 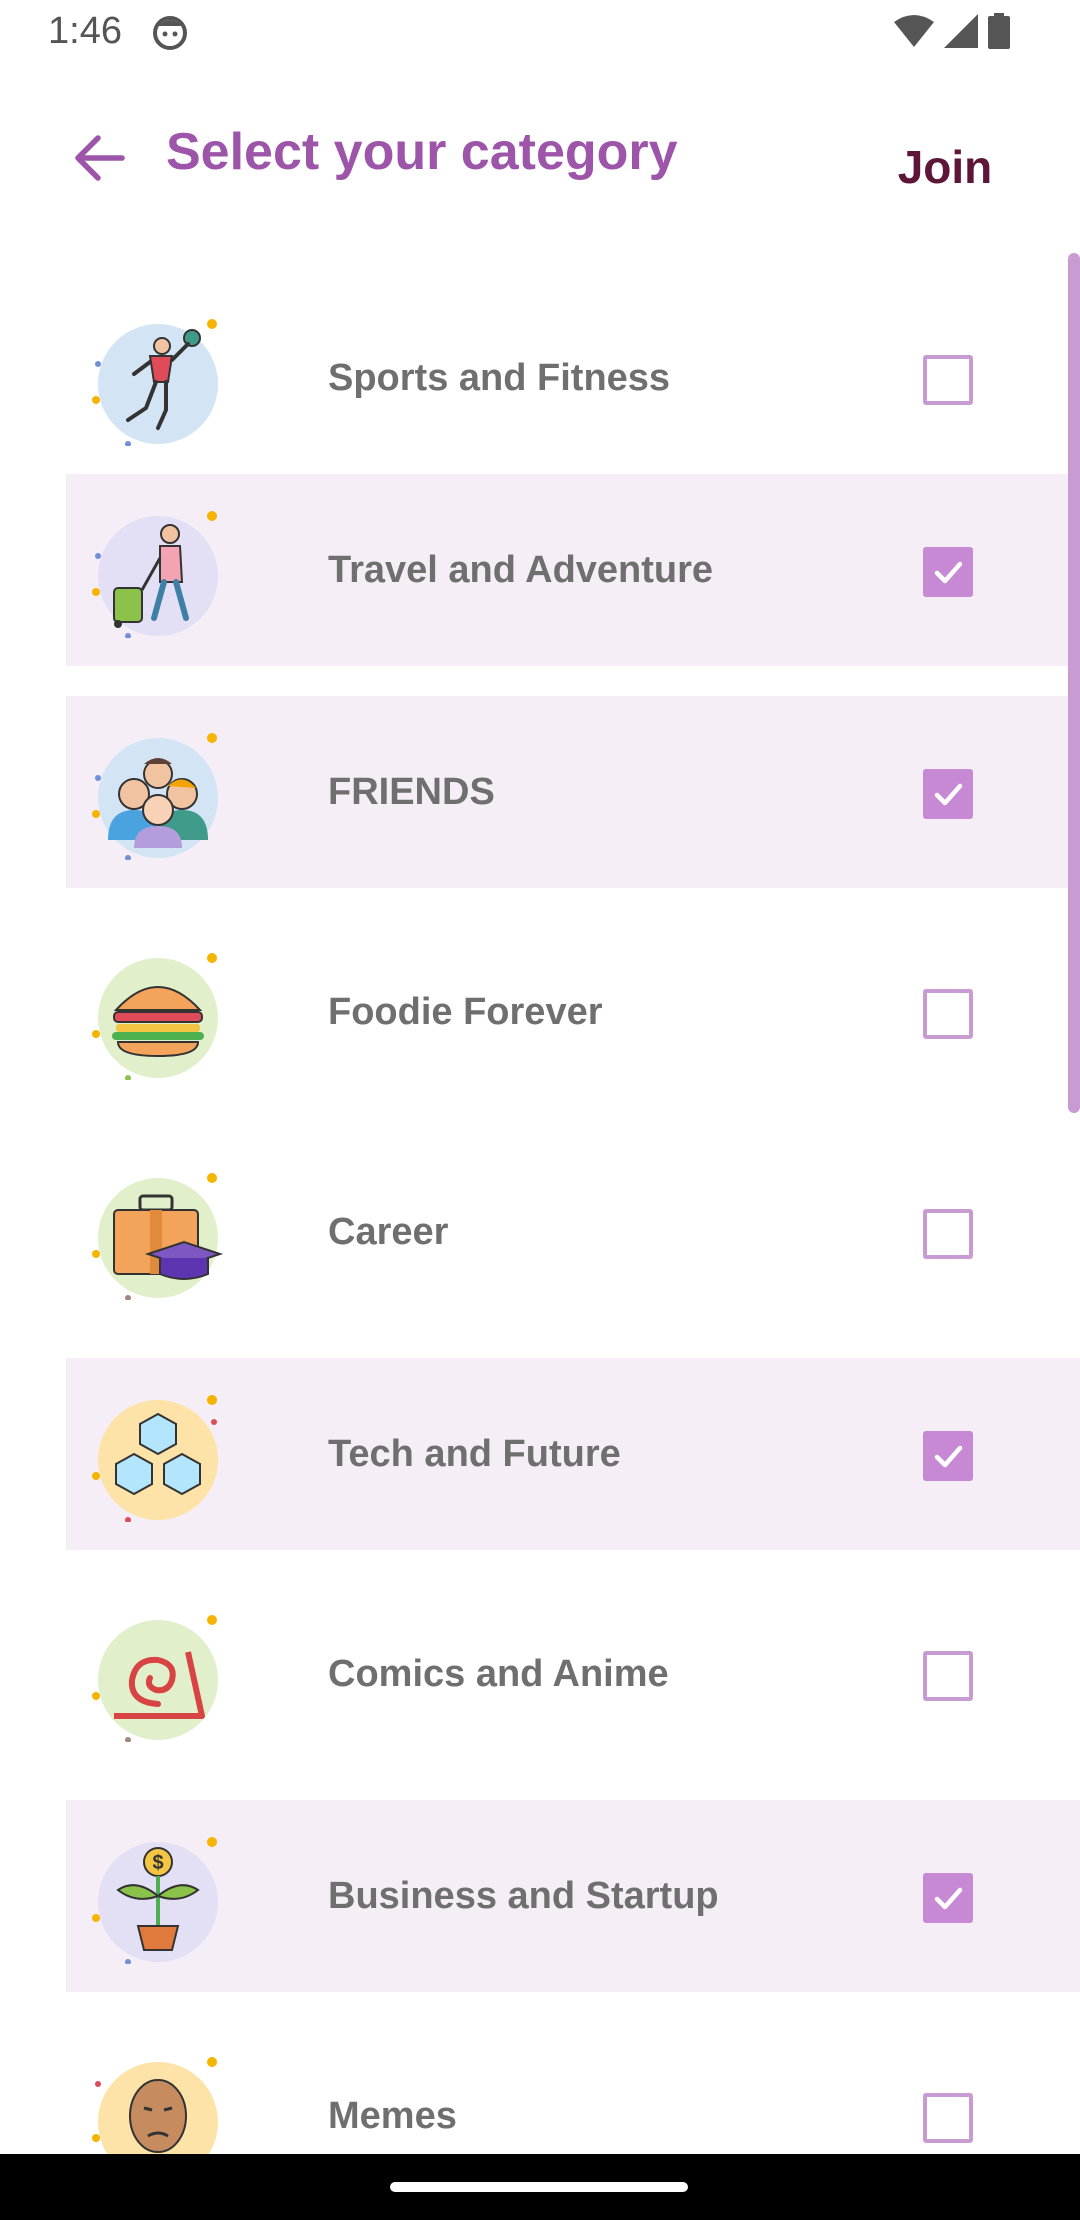 What do you see at coordinates (961, 33) in the screenshot?
I see `signal-icon` at bounding box center [961, 33].